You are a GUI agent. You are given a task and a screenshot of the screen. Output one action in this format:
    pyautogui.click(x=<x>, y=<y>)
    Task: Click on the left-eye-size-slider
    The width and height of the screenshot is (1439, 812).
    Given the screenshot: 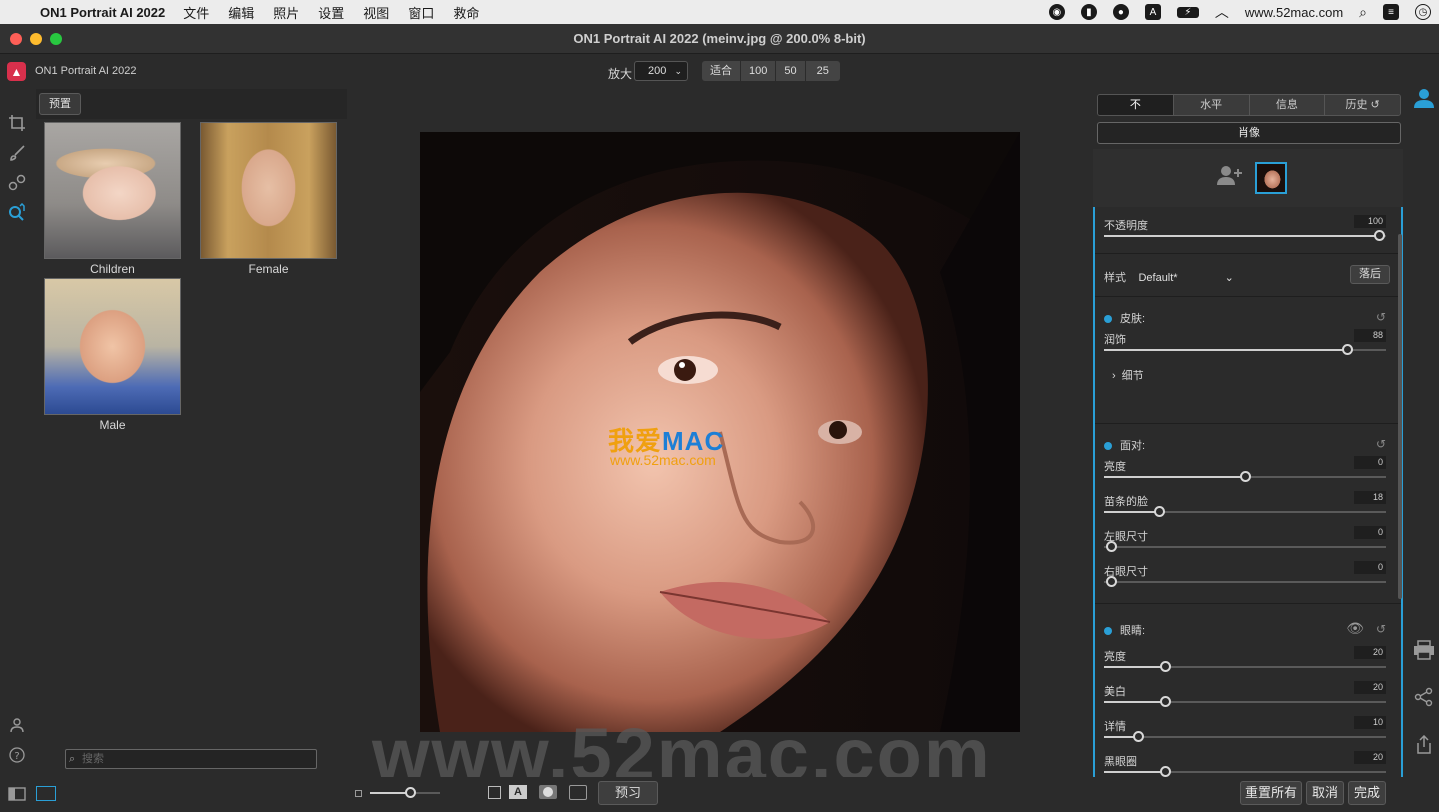 What is the action you would take?
    pyautogui.click(x=1245, y=546)
    